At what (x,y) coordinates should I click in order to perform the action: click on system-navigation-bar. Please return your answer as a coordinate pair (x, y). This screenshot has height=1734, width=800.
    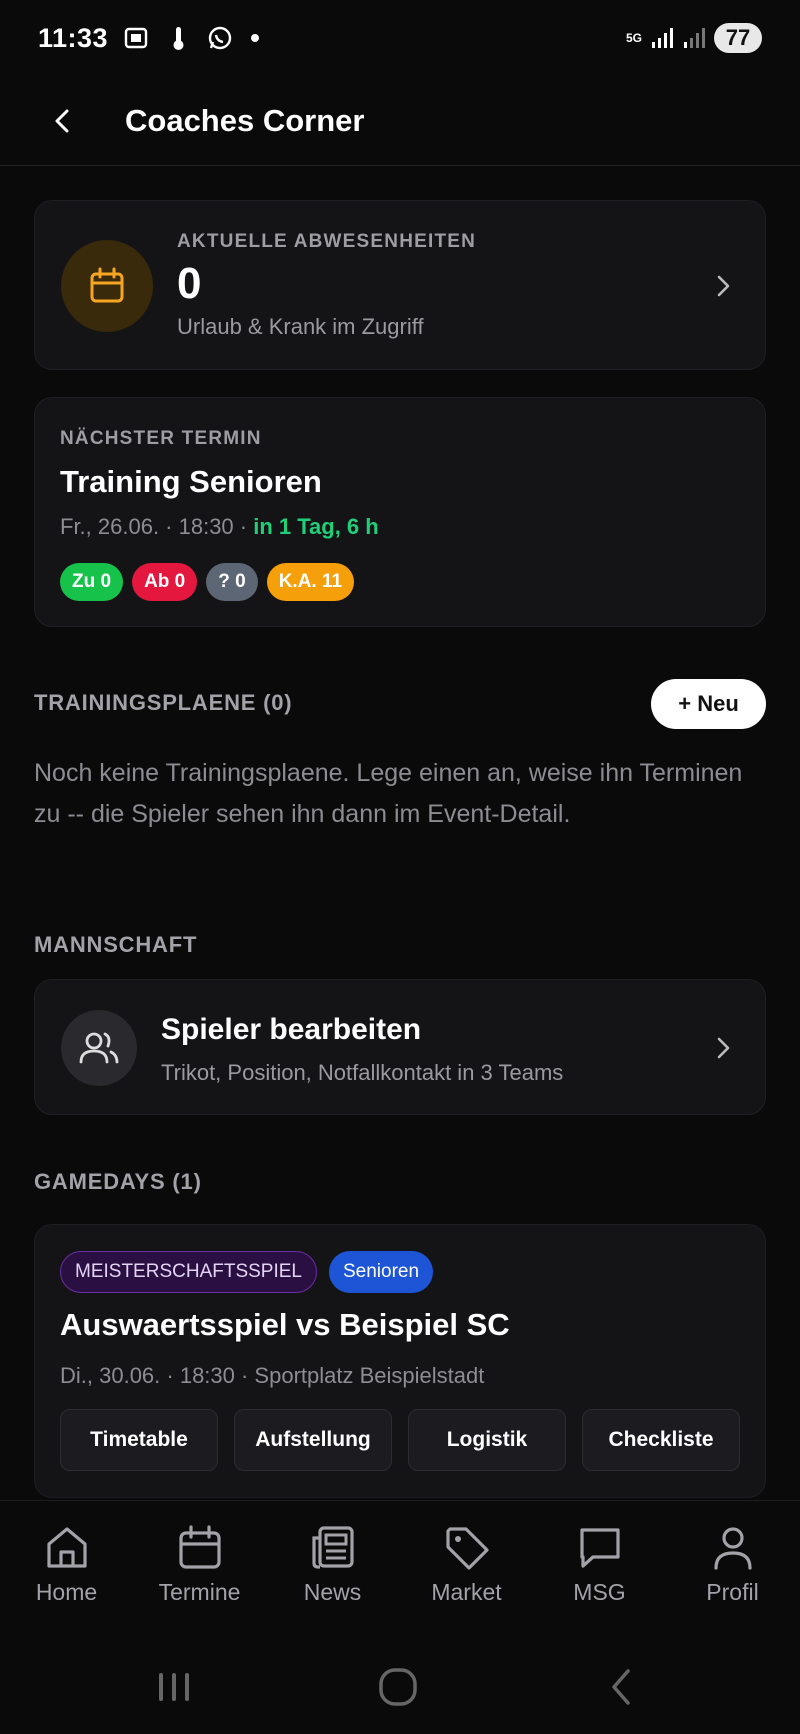
    Looking at the image, I should click on (400, 1687).